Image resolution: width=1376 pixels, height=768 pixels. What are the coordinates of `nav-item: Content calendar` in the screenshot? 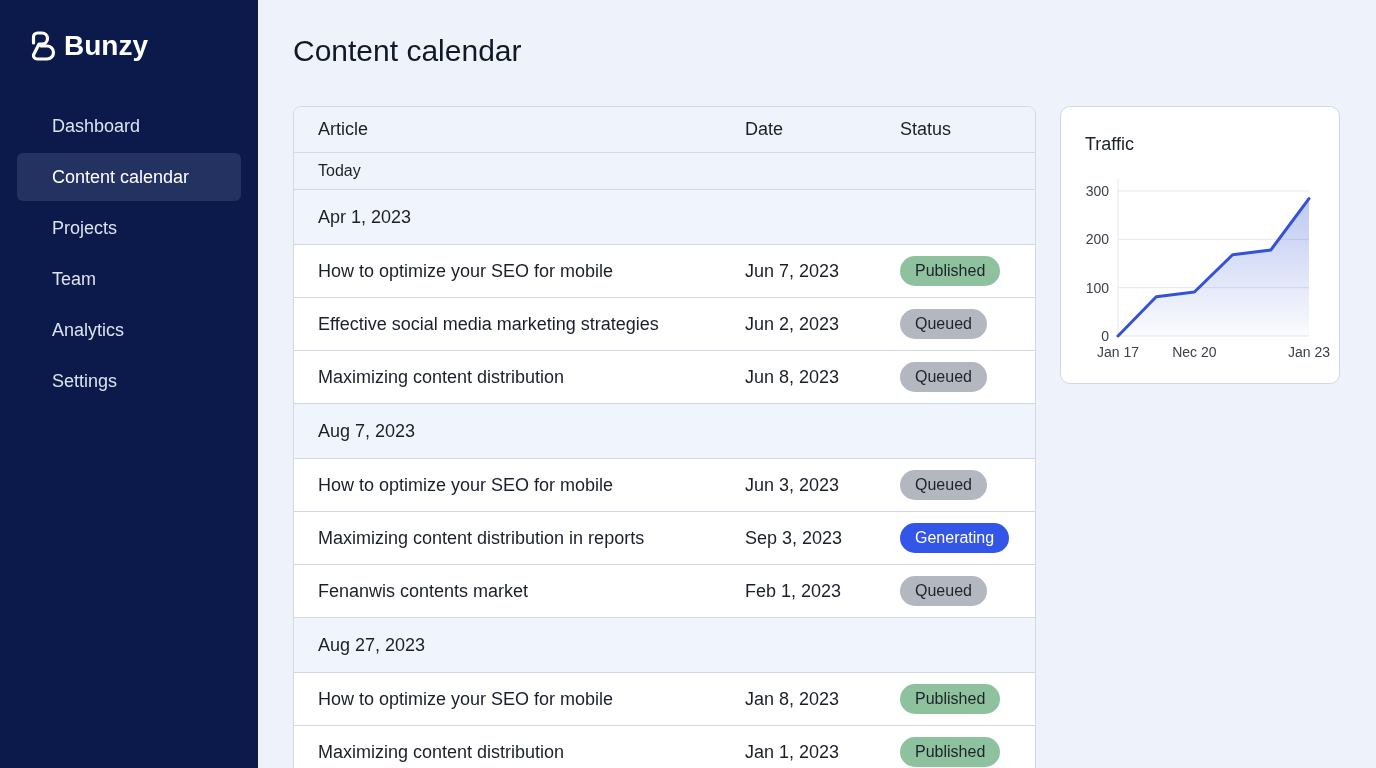 It's located at (129, 177).